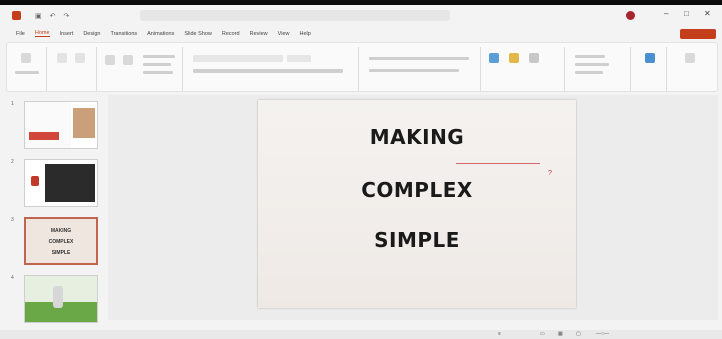  What do you see at coordinates (686, 13) in the screenshot?
I see `maximize-icon: □` at bounding box center [686, 13].